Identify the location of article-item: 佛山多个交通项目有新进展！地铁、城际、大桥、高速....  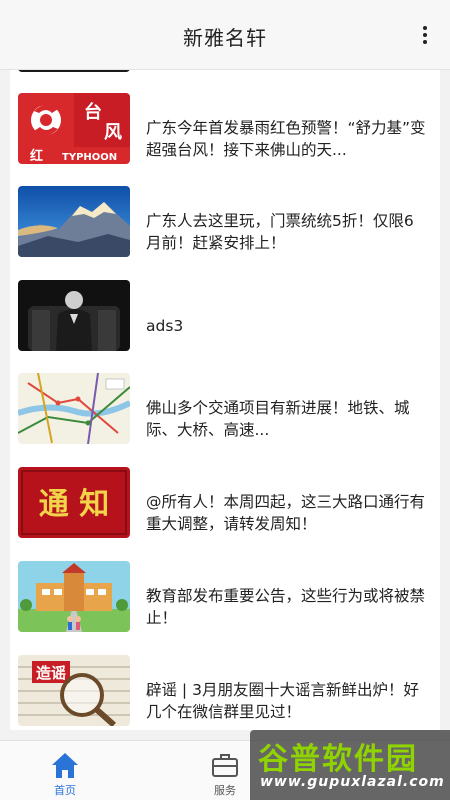
(225, 402).